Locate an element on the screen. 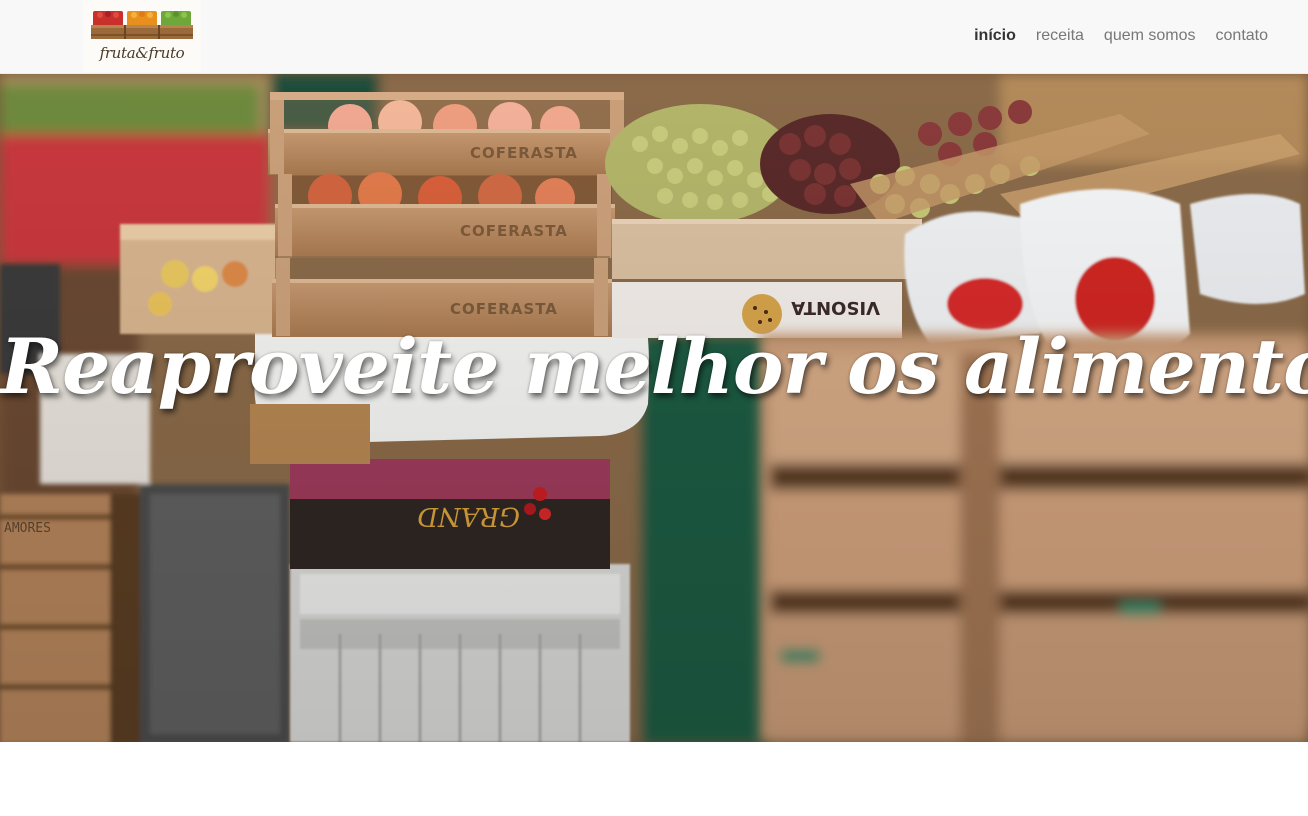  nav-item-contato: contato is located at coordinates (1242, 36).